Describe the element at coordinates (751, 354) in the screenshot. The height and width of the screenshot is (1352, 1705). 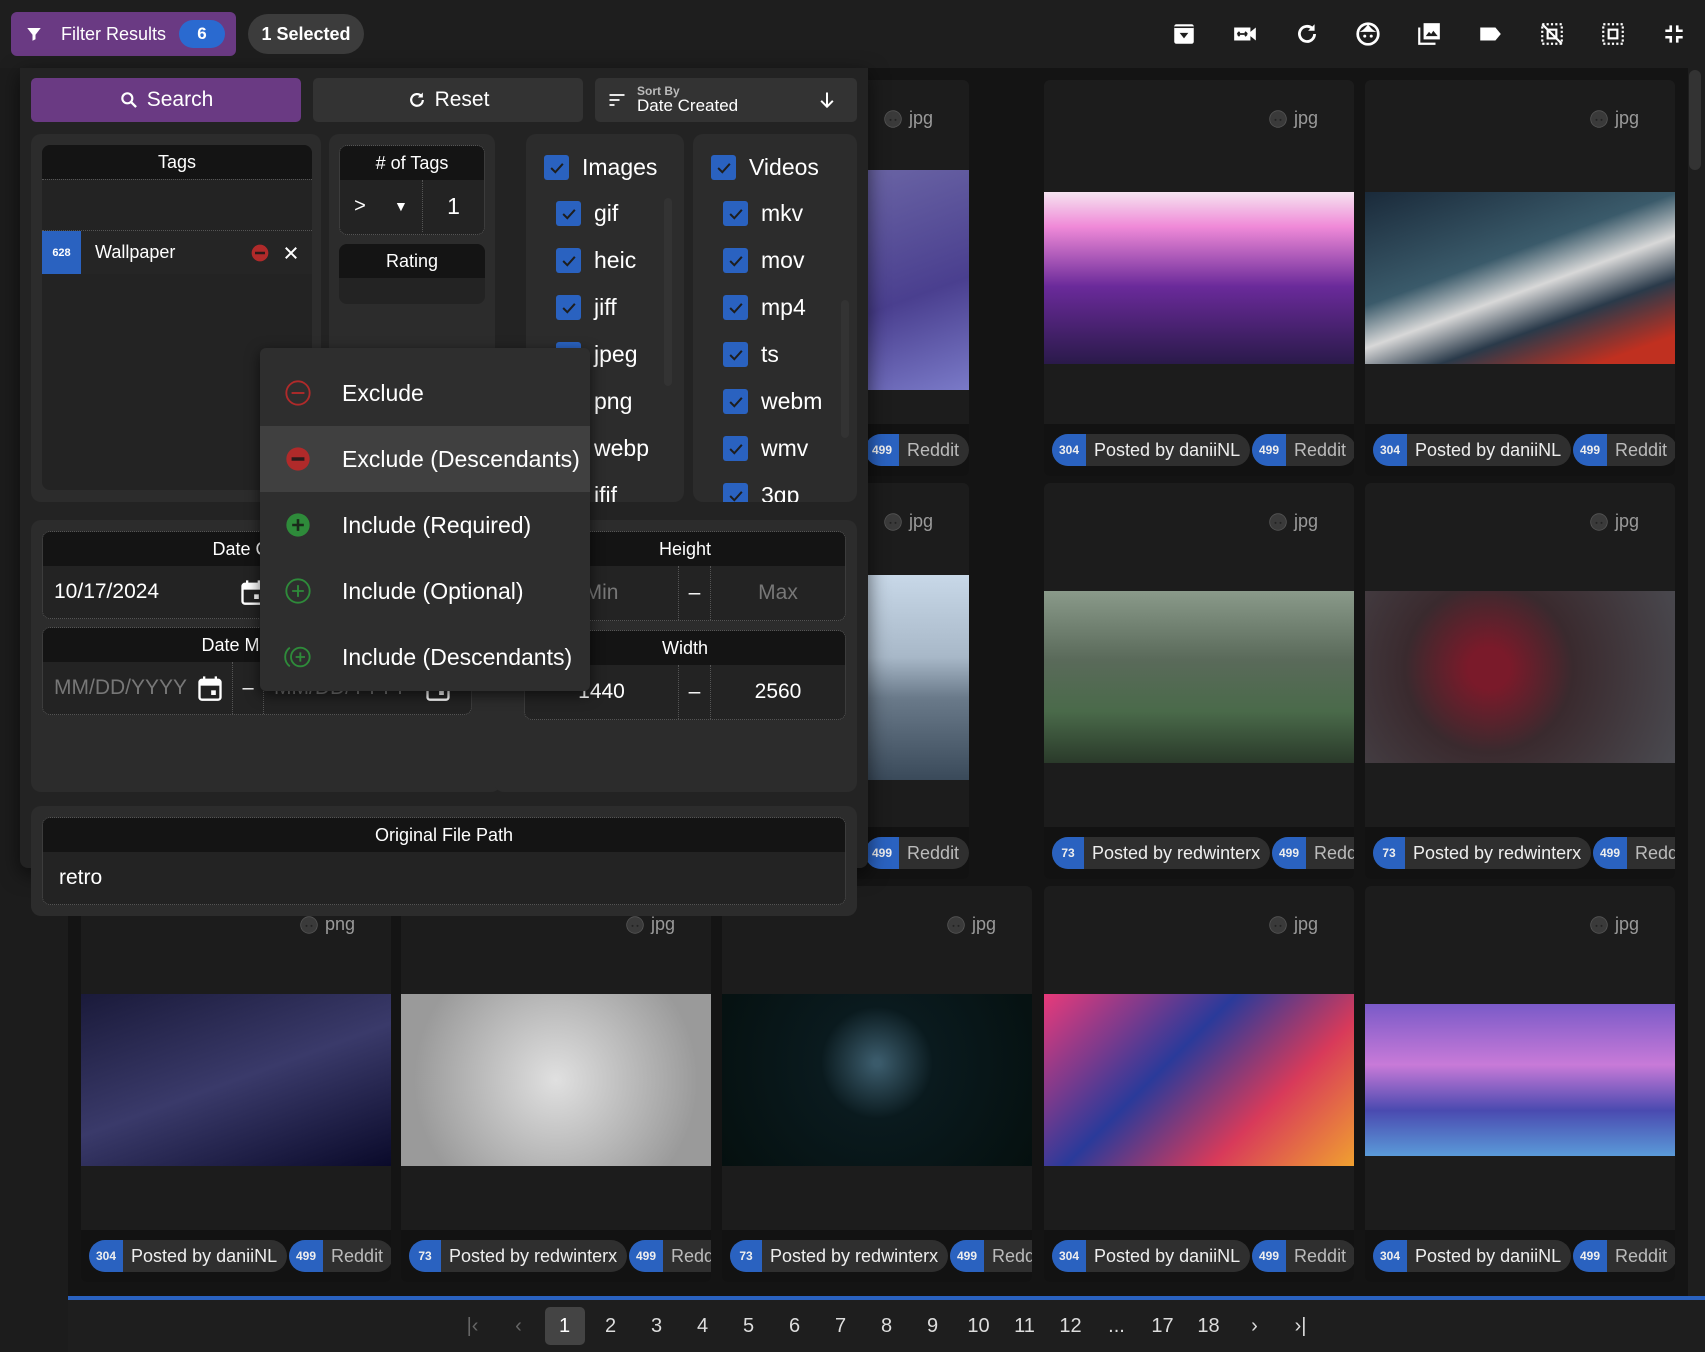
I see `videos-type-checkbox: ts` at that location.